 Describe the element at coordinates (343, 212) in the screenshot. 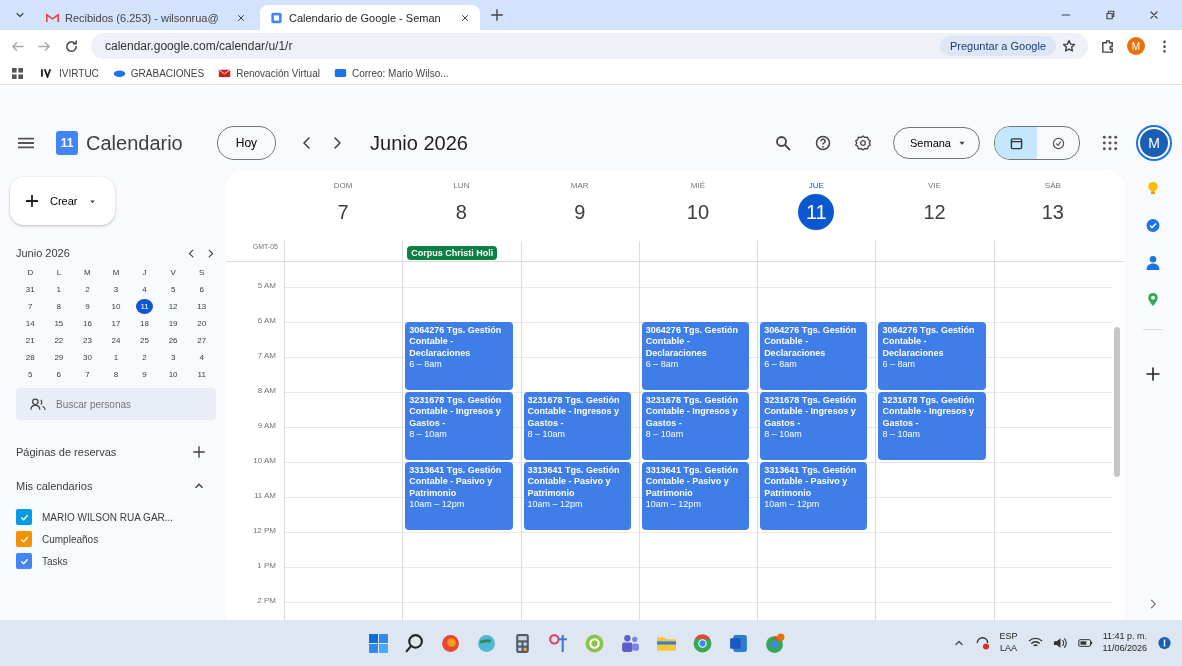

I see `day-number: 7` at that location.